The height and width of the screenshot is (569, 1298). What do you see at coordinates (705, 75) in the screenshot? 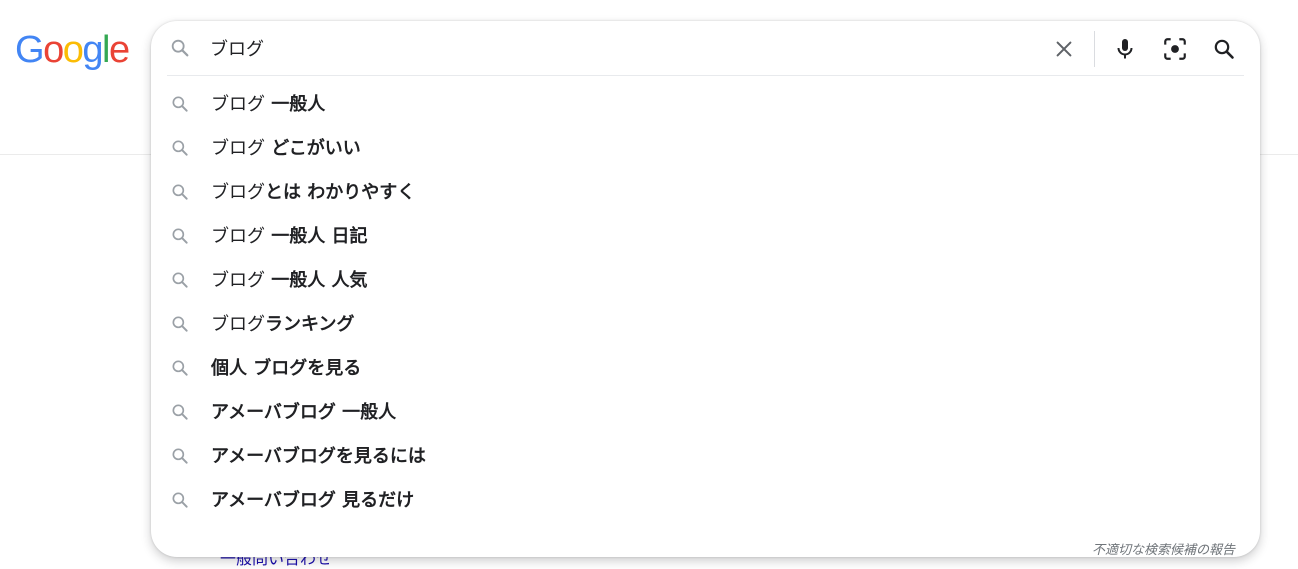
I see `suggestions-divider` at bounding box center [705, 75].